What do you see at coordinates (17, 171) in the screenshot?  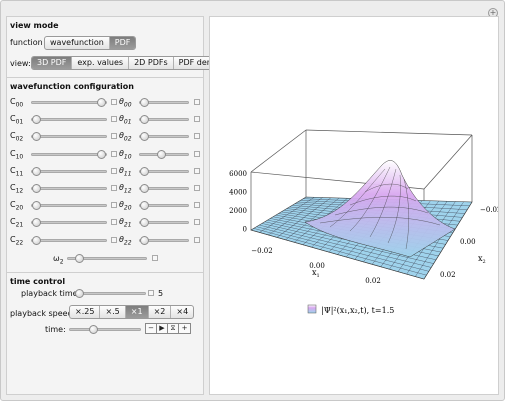 I see `c-coefficient-label: C11` at bounding box center [17, 171].